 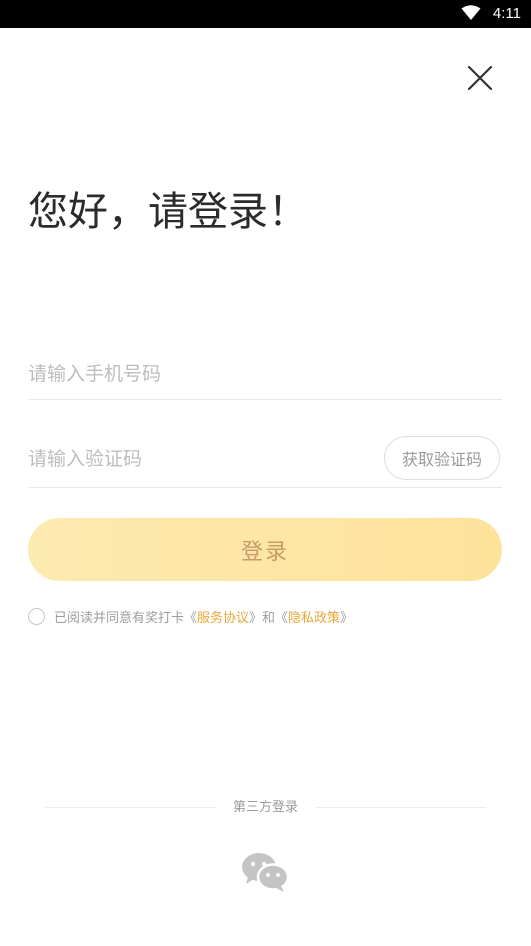 What do you see at coordinates (471, 12) in the screenshot?
I see `wifi-icon` at bounding box center [471, 12].